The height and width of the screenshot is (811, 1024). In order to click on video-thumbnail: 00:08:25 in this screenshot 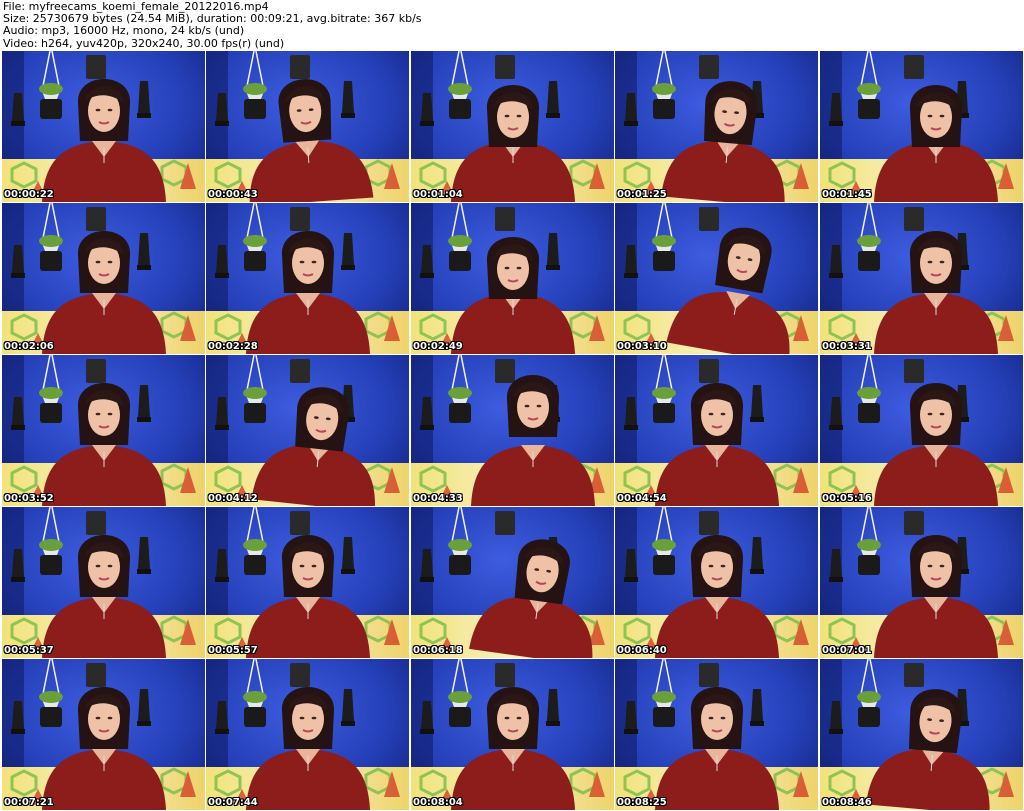, I will do `click(716, 734)`.